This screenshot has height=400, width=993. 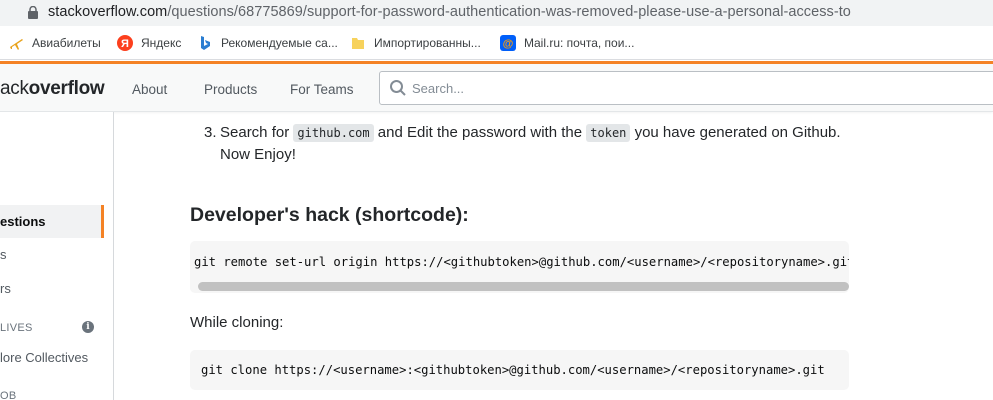 I want to click on bookmark-label: Яндекс, so click(x=161, y=43).